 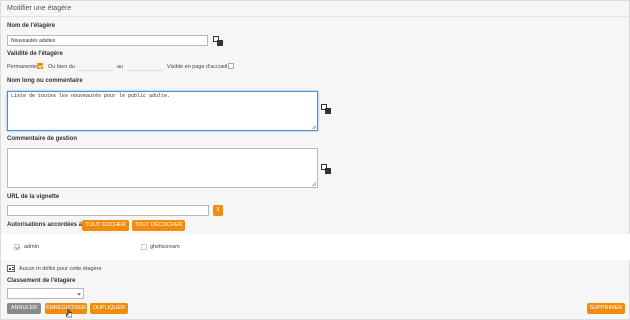 I want to click on user-checkbox-ghellscream, so click(x=144, y=247).